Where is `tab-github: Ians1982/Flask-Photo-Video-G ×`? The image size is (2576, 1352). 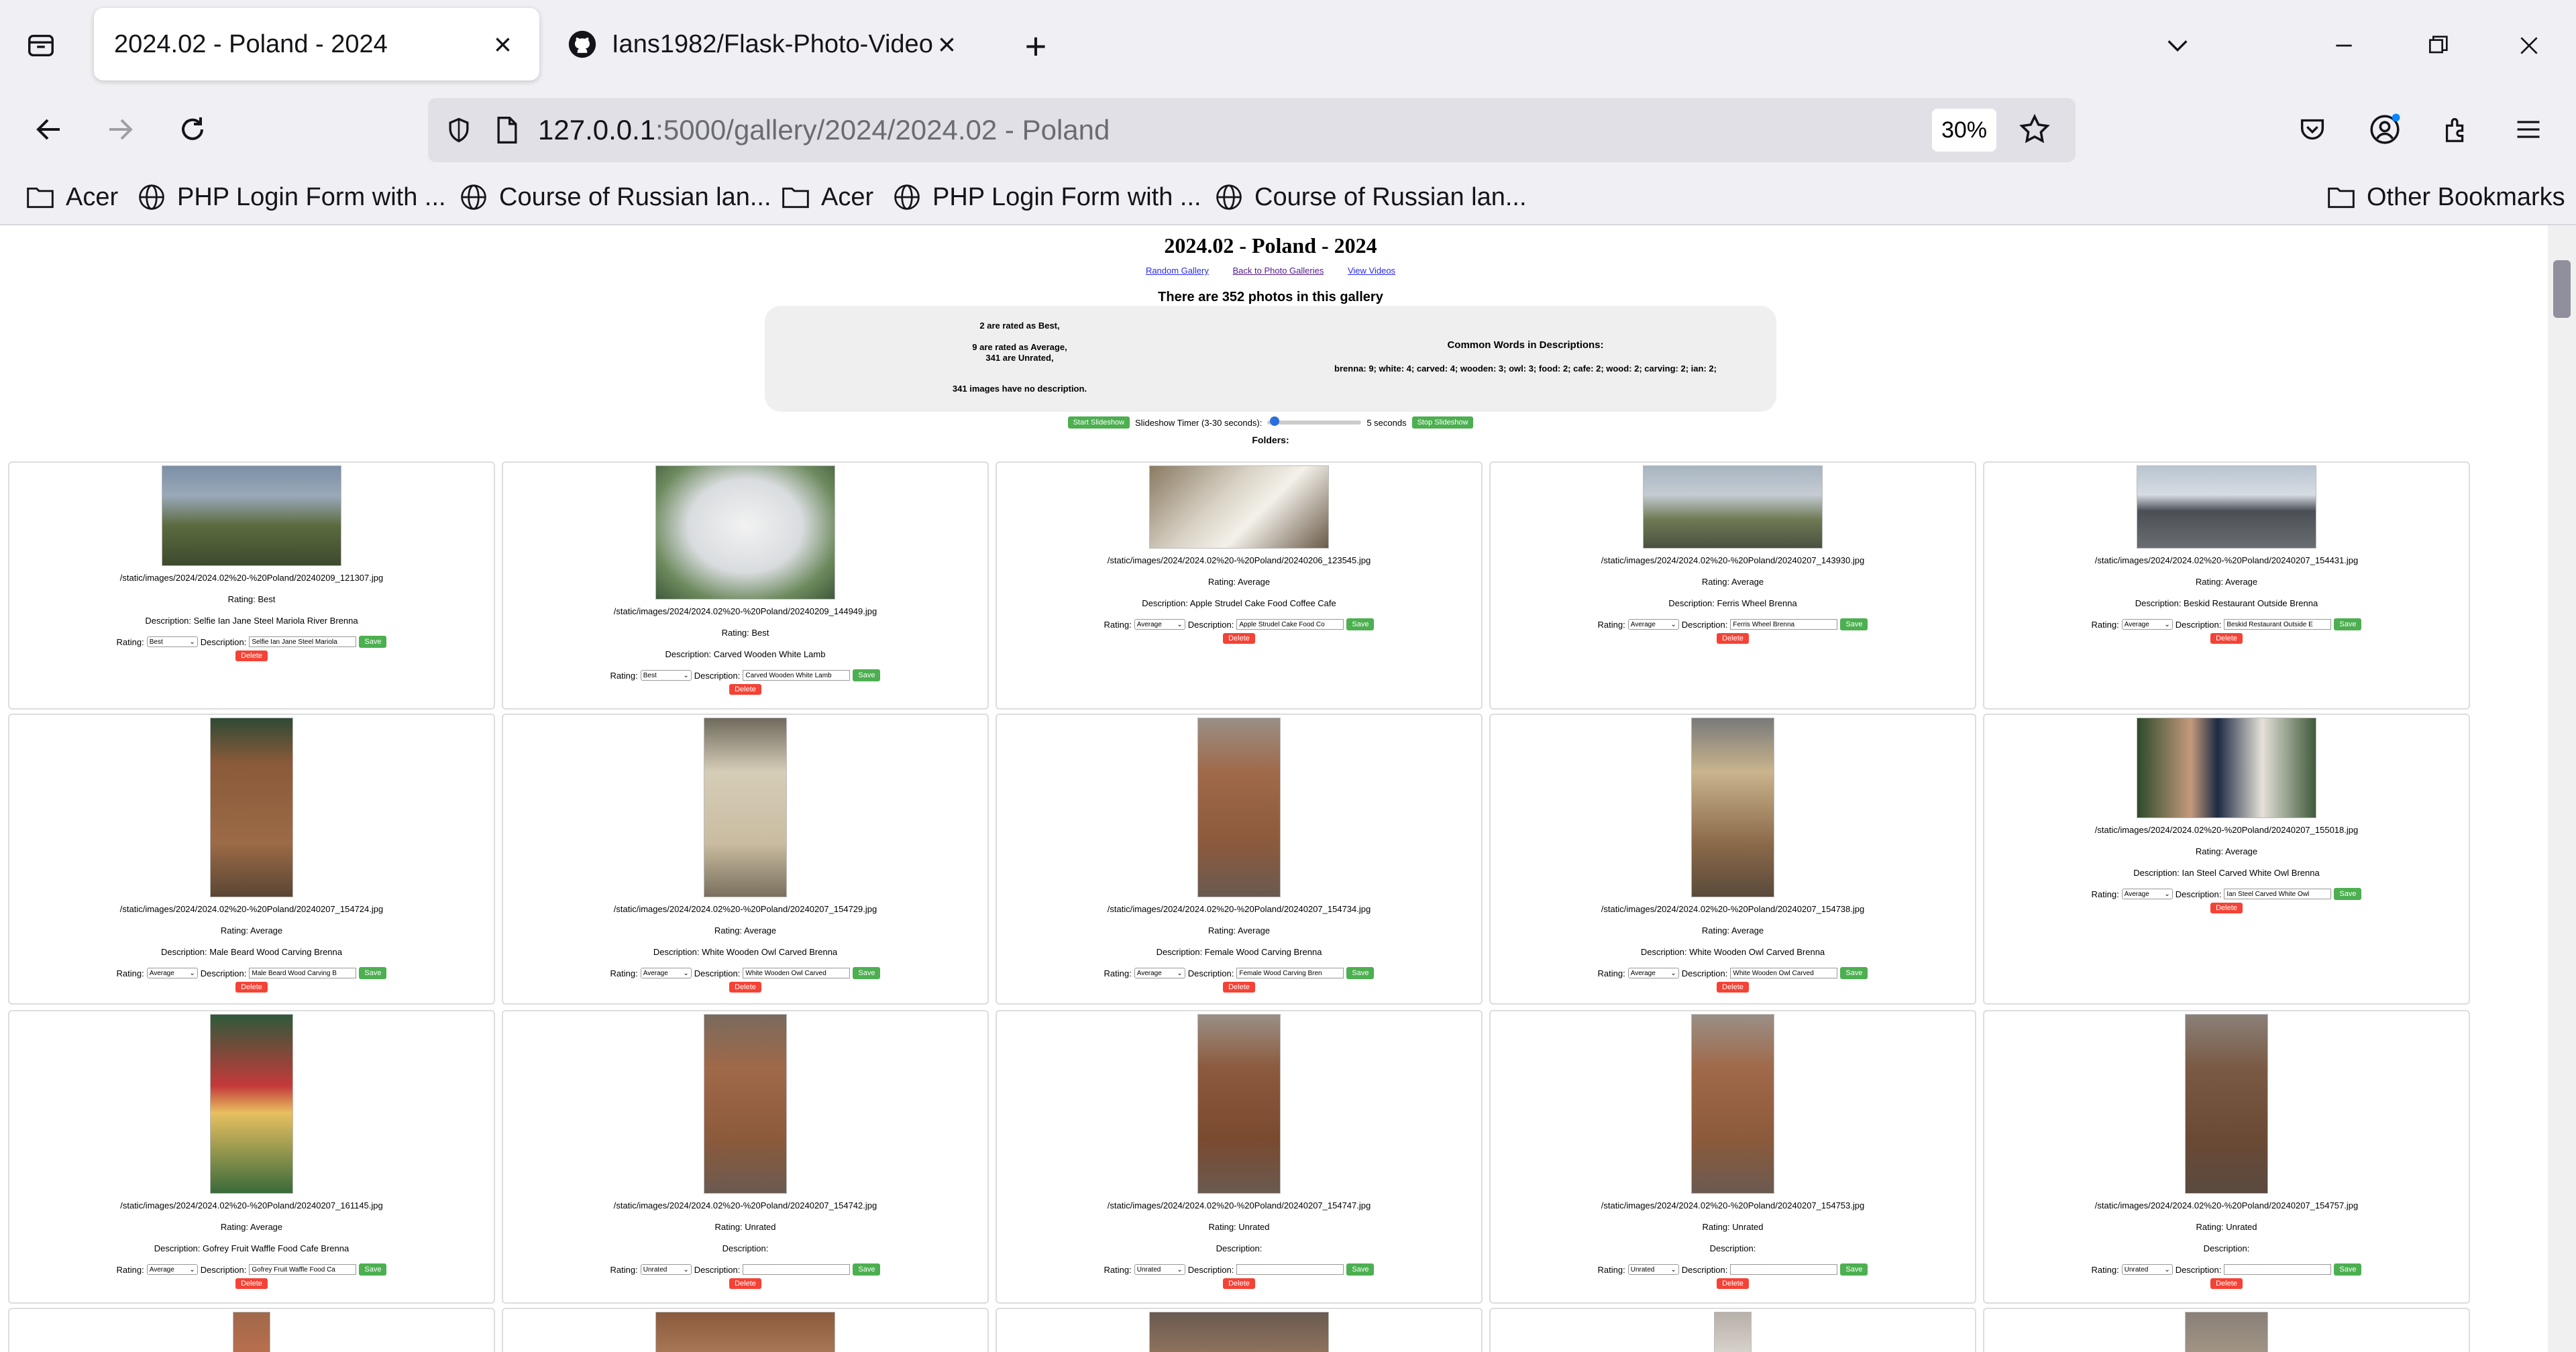
tab-github: Ians1982/Flask-Photo-Video-G × is located at coordinates (769, 44).